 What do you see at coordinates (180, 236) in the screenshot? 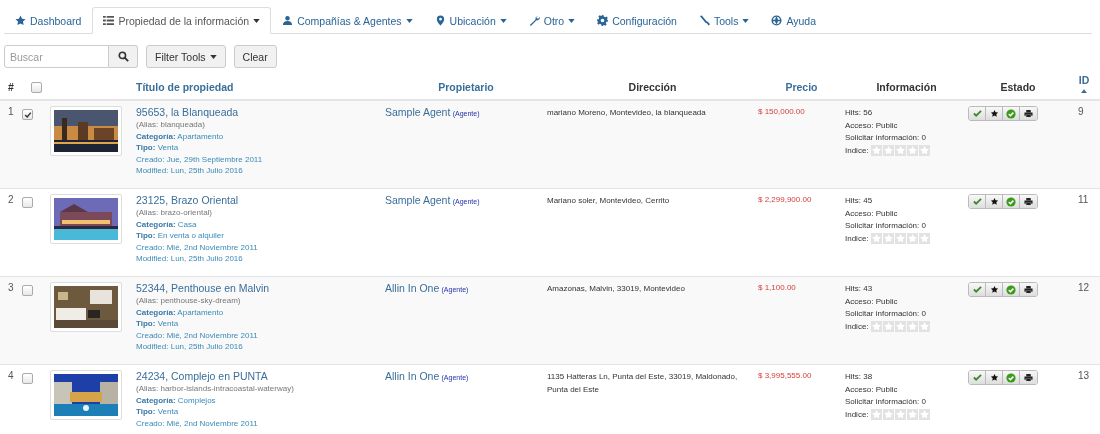
I see `type-text: Tipo: En venta o alquiler` at bounding box center [180, 236].